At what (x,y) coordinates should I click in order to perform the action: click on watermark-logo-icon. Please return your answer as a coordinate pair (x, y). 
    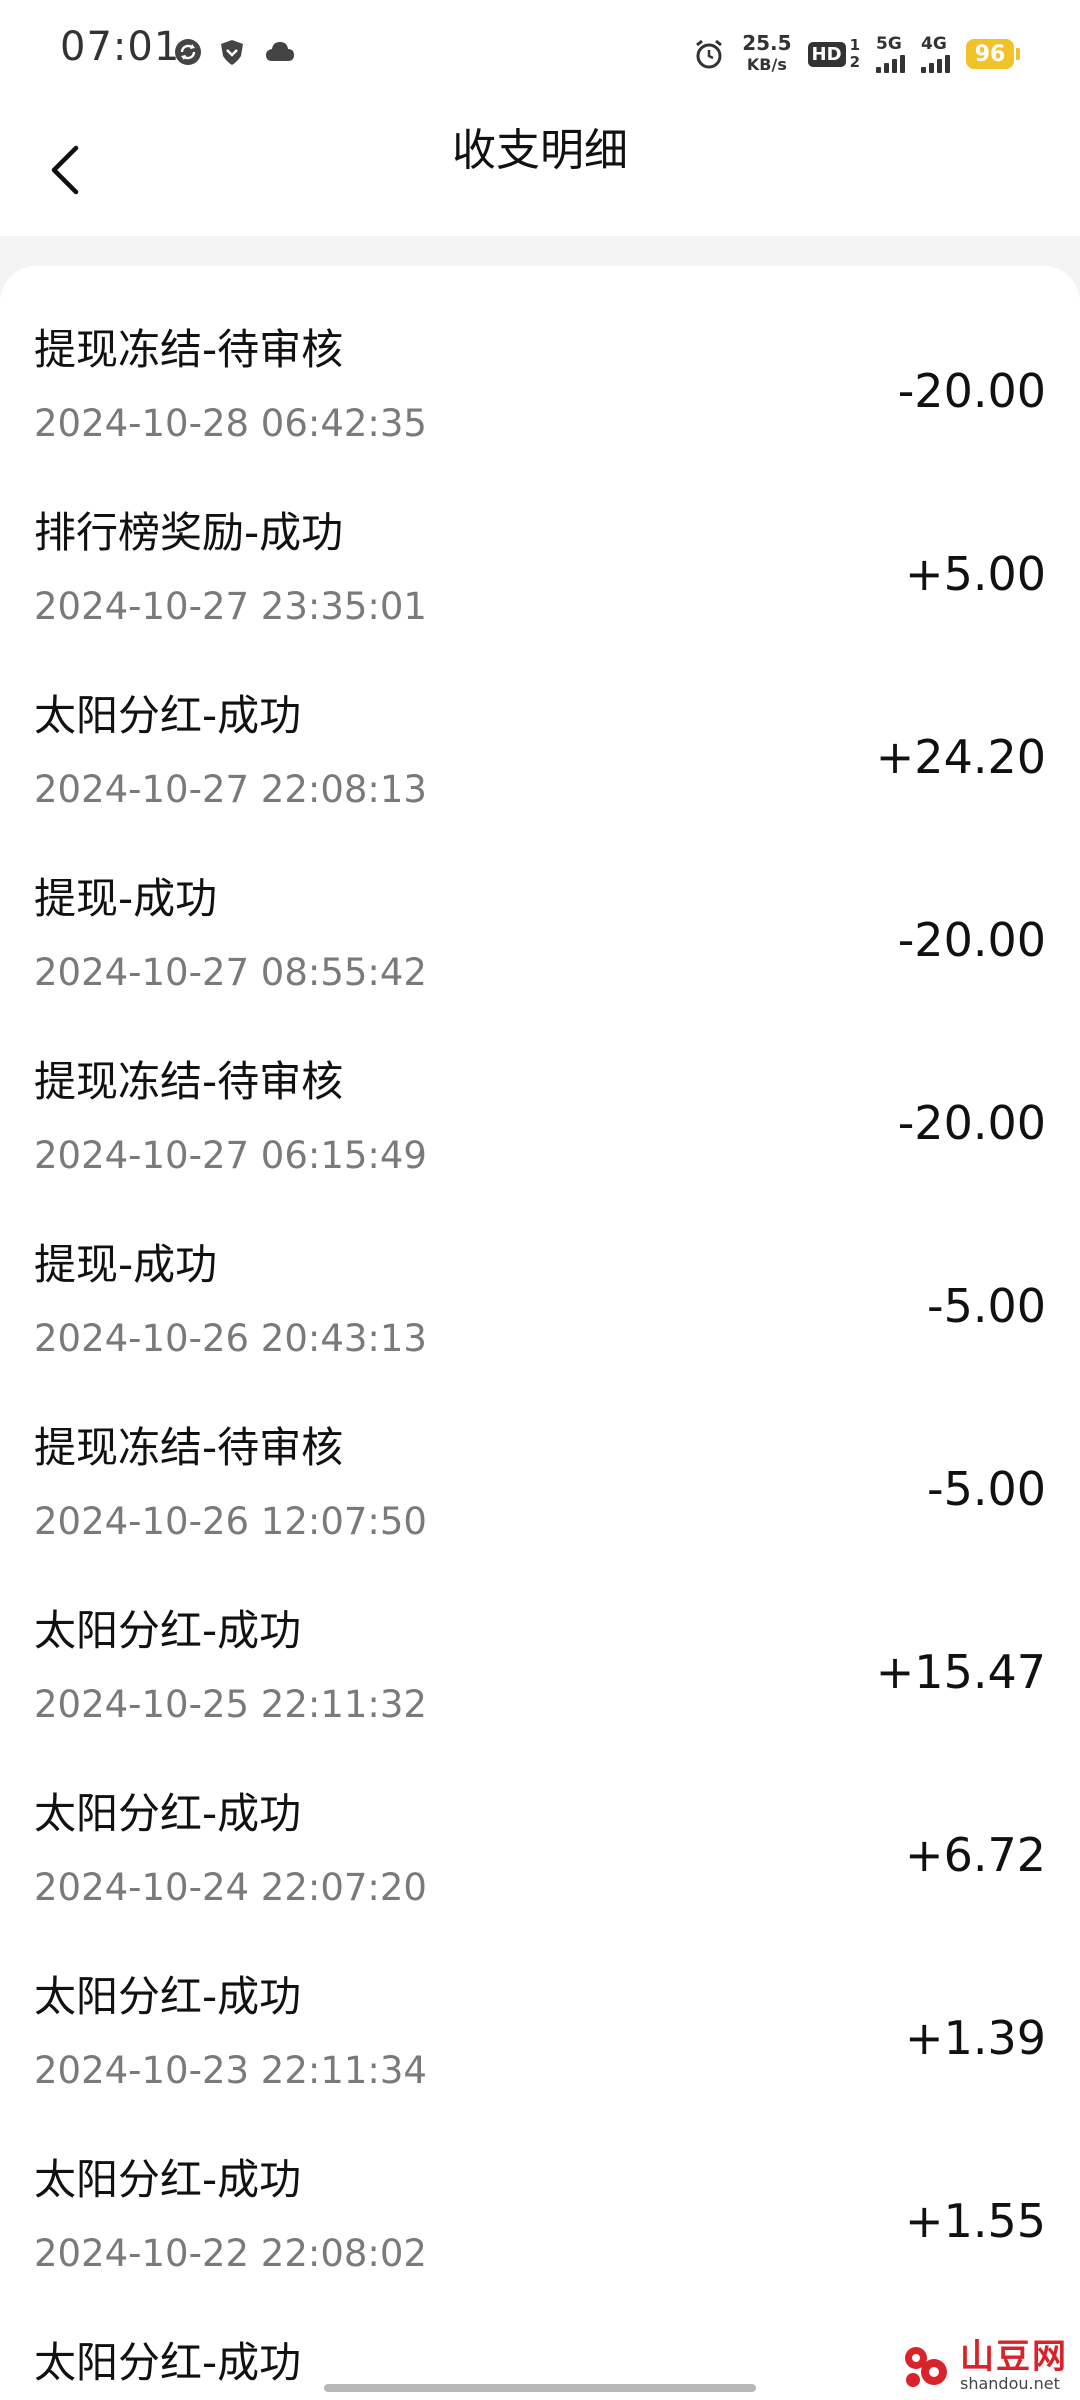
    Looking at the image, I should click on (926, 2366).